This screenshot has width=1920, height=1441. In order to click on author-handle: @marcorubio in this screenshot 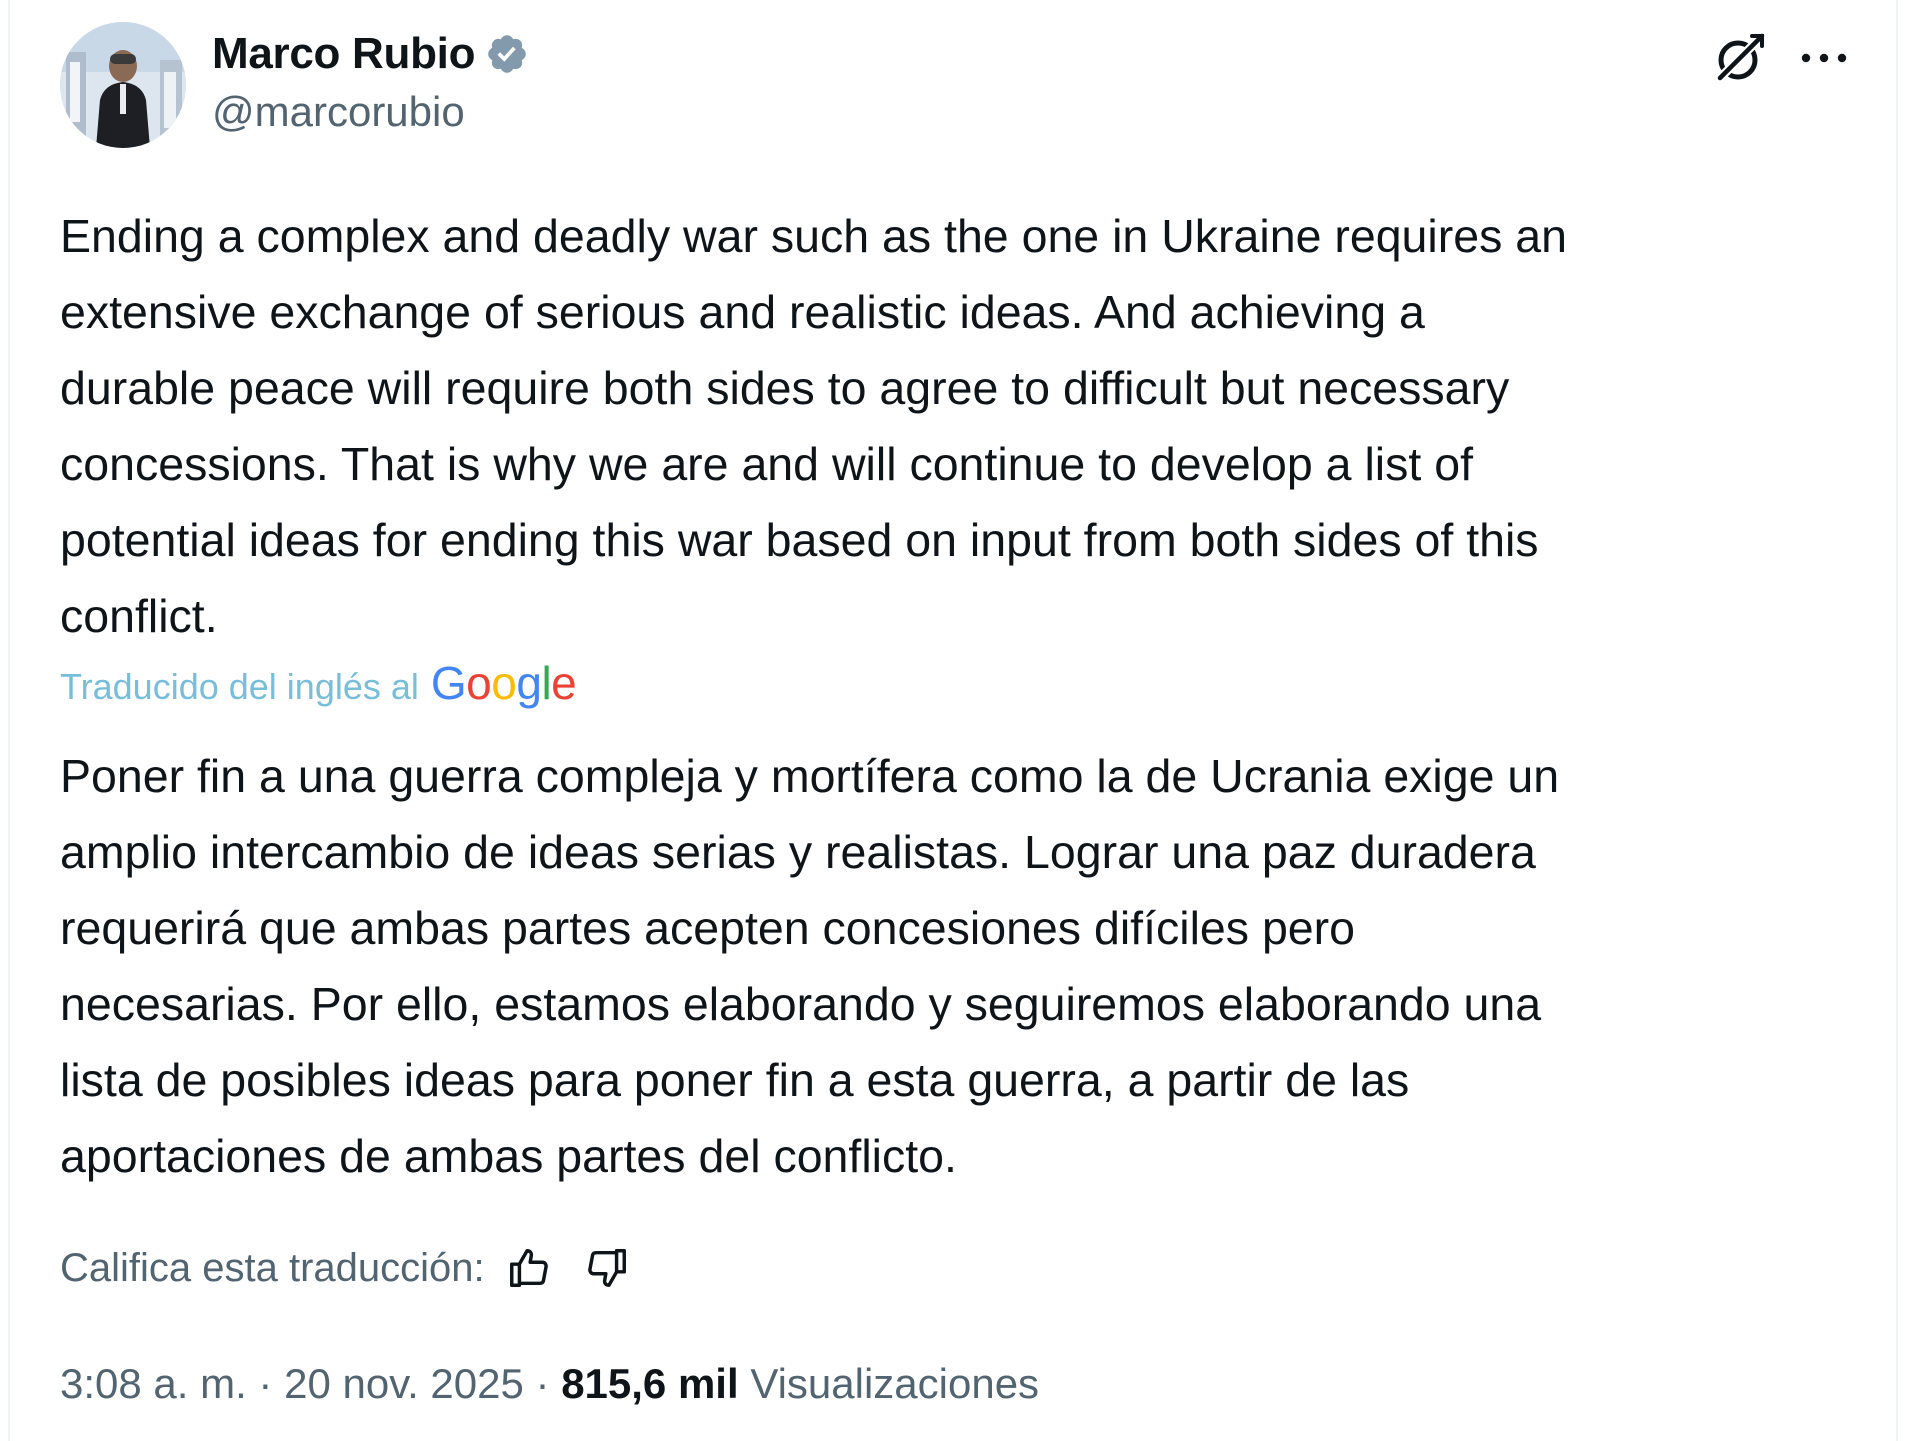, I will do `click(370, 112)`.